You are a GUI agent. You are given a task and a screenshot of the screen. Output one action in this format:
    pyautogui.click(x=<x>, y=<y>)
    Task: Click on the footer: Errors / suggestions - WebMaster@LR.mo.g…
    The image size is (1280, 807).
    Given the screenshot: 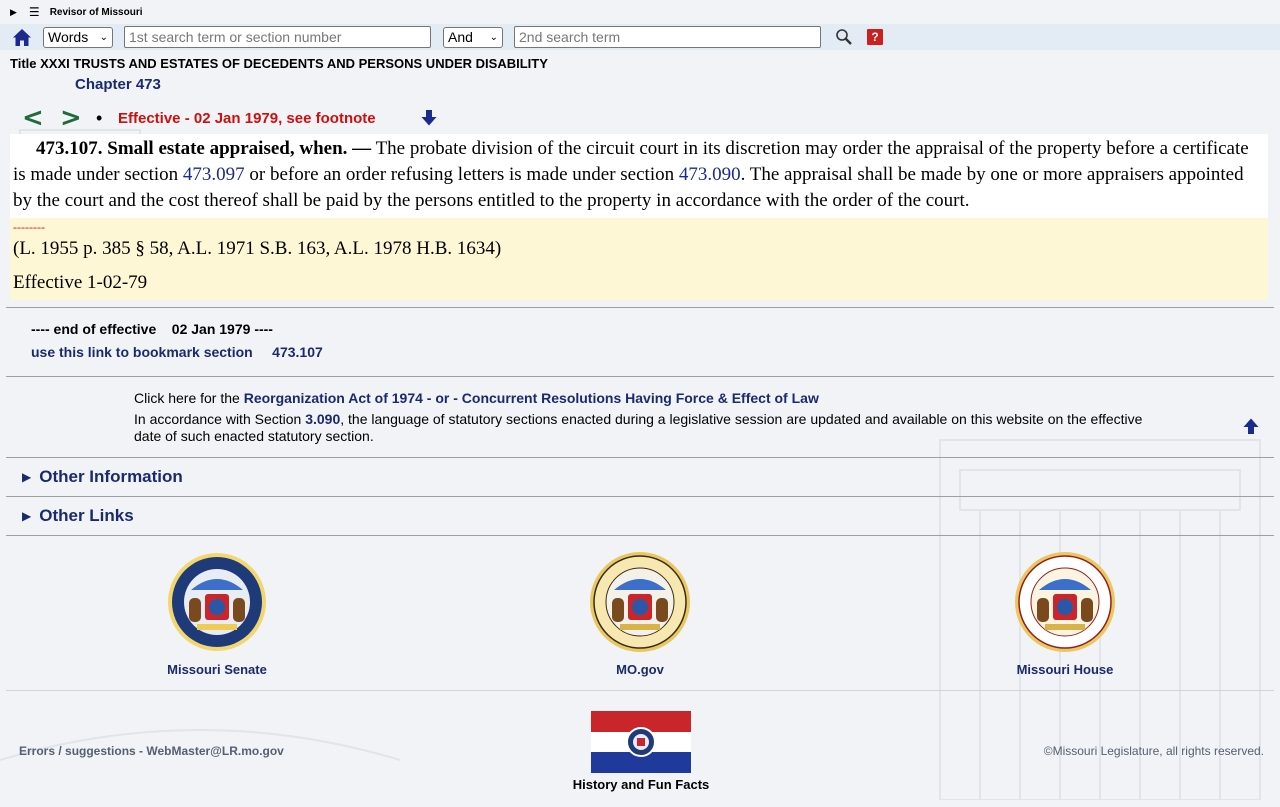 What is the action you would take?
    pyautogui.click(x=640, y=749)
    